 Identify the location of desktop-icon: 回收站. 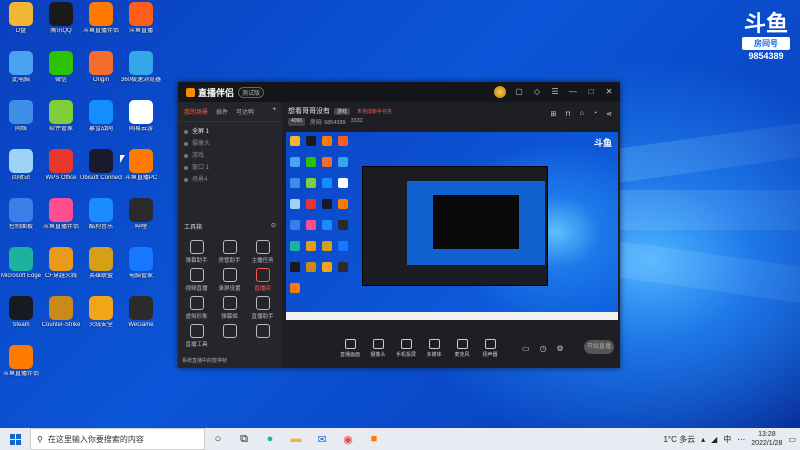
(21, 165).